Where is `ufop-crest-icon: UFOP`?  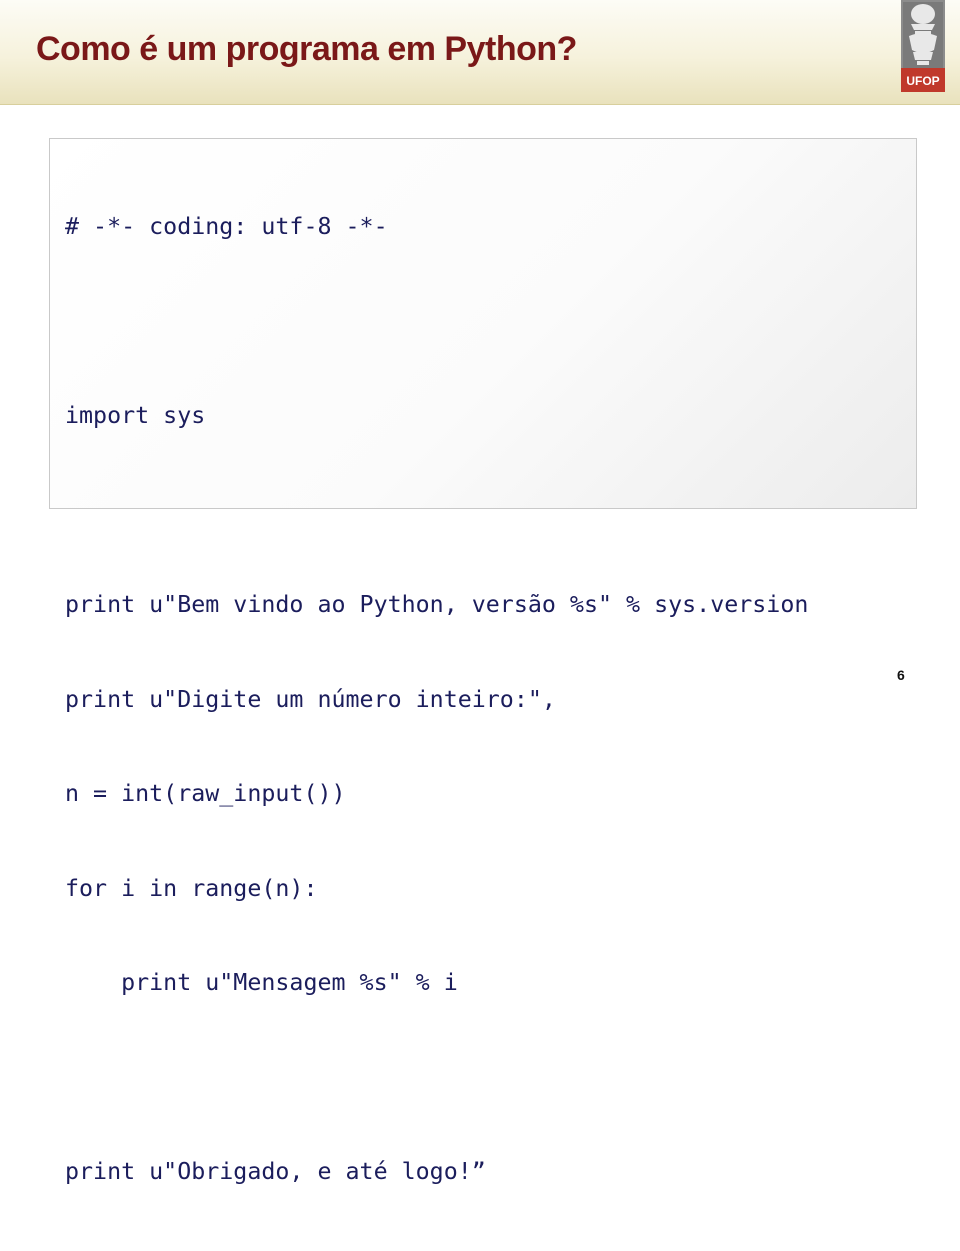
ufop-crest-icon: UFOP is located at coordinates (923, 46).